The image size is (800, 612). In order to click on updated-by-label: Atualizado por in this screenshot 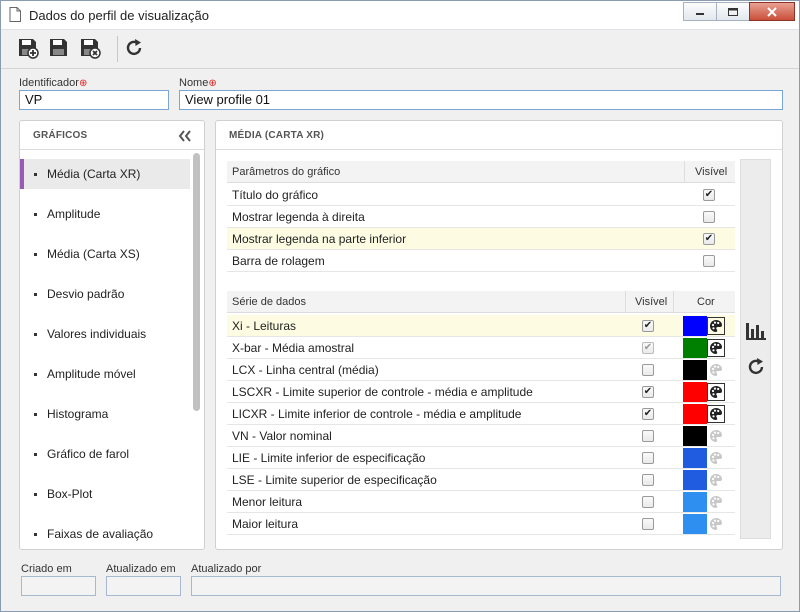, I will do `click(226, 569)`.